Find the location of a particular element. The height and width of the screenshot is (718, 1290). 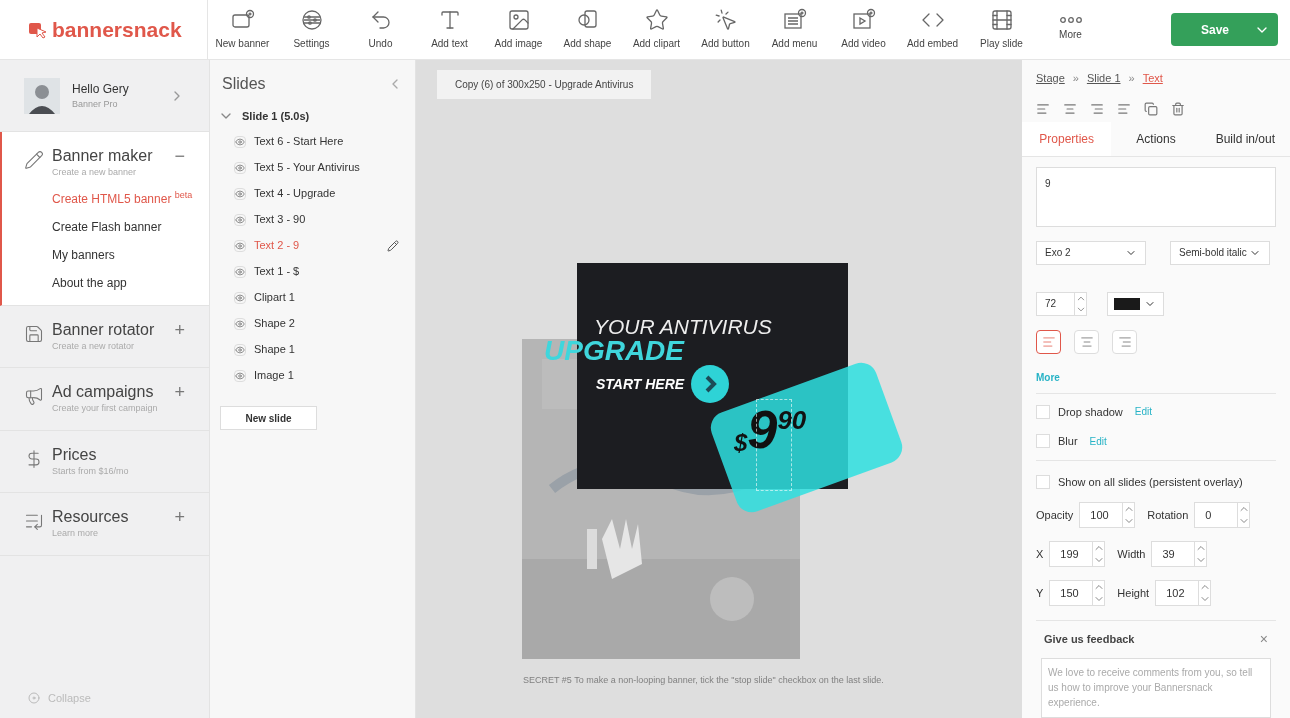

layer-item: Shape 2 is located at coordinates (326, 323).